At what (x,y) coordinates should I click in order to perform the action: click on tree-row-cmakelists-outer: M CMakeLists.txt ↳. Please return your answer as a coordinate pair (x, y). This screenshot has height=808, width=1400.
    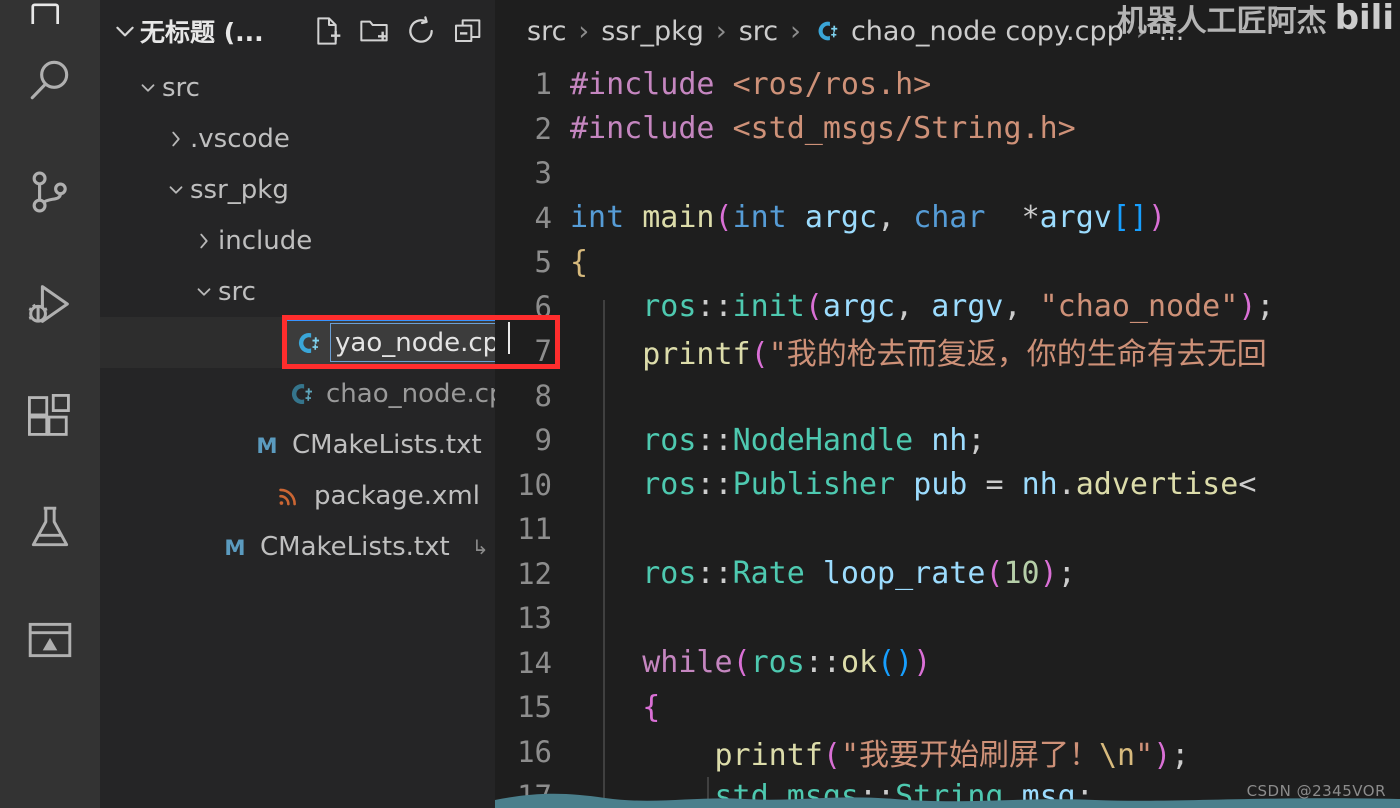
    Looking at the image, I should click on (297, 546).